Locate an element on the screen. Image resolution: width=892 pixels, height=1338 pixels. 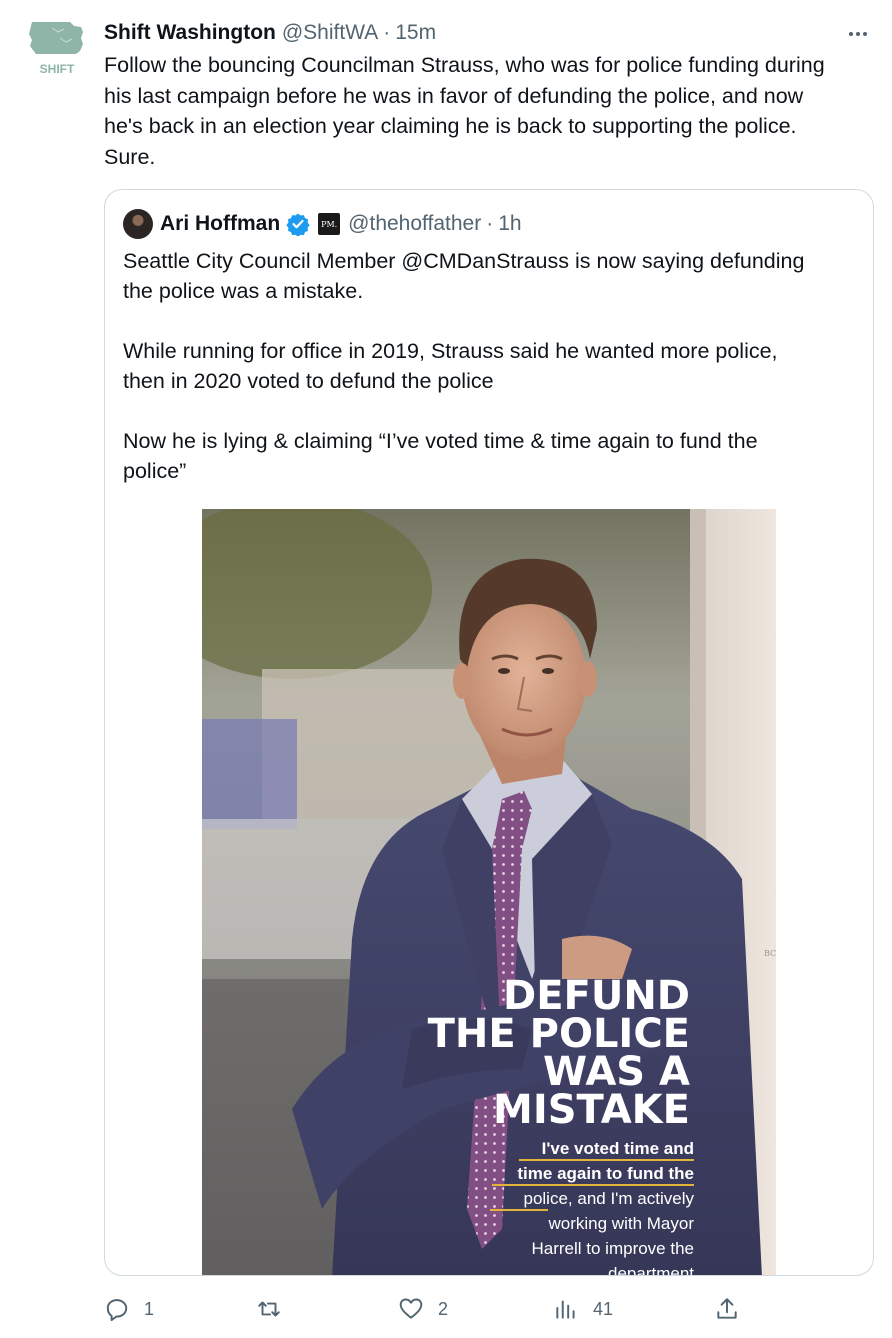
like-icon is located at coordinates (411, 1308).